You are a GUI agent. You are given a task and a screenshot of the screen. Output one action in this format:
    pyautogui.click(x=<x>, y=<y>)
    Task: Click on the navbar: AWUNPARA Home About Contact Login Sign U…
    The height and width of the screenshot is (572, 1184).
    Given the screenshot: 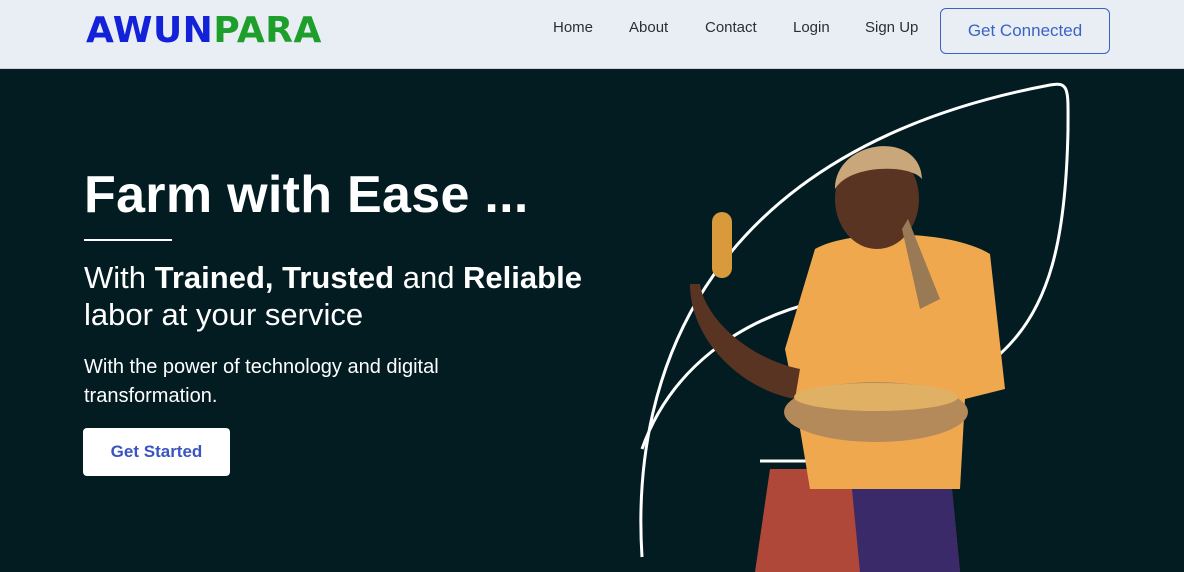 What is the action you would take?
    pyautogui.click(x=592, y=34)
    